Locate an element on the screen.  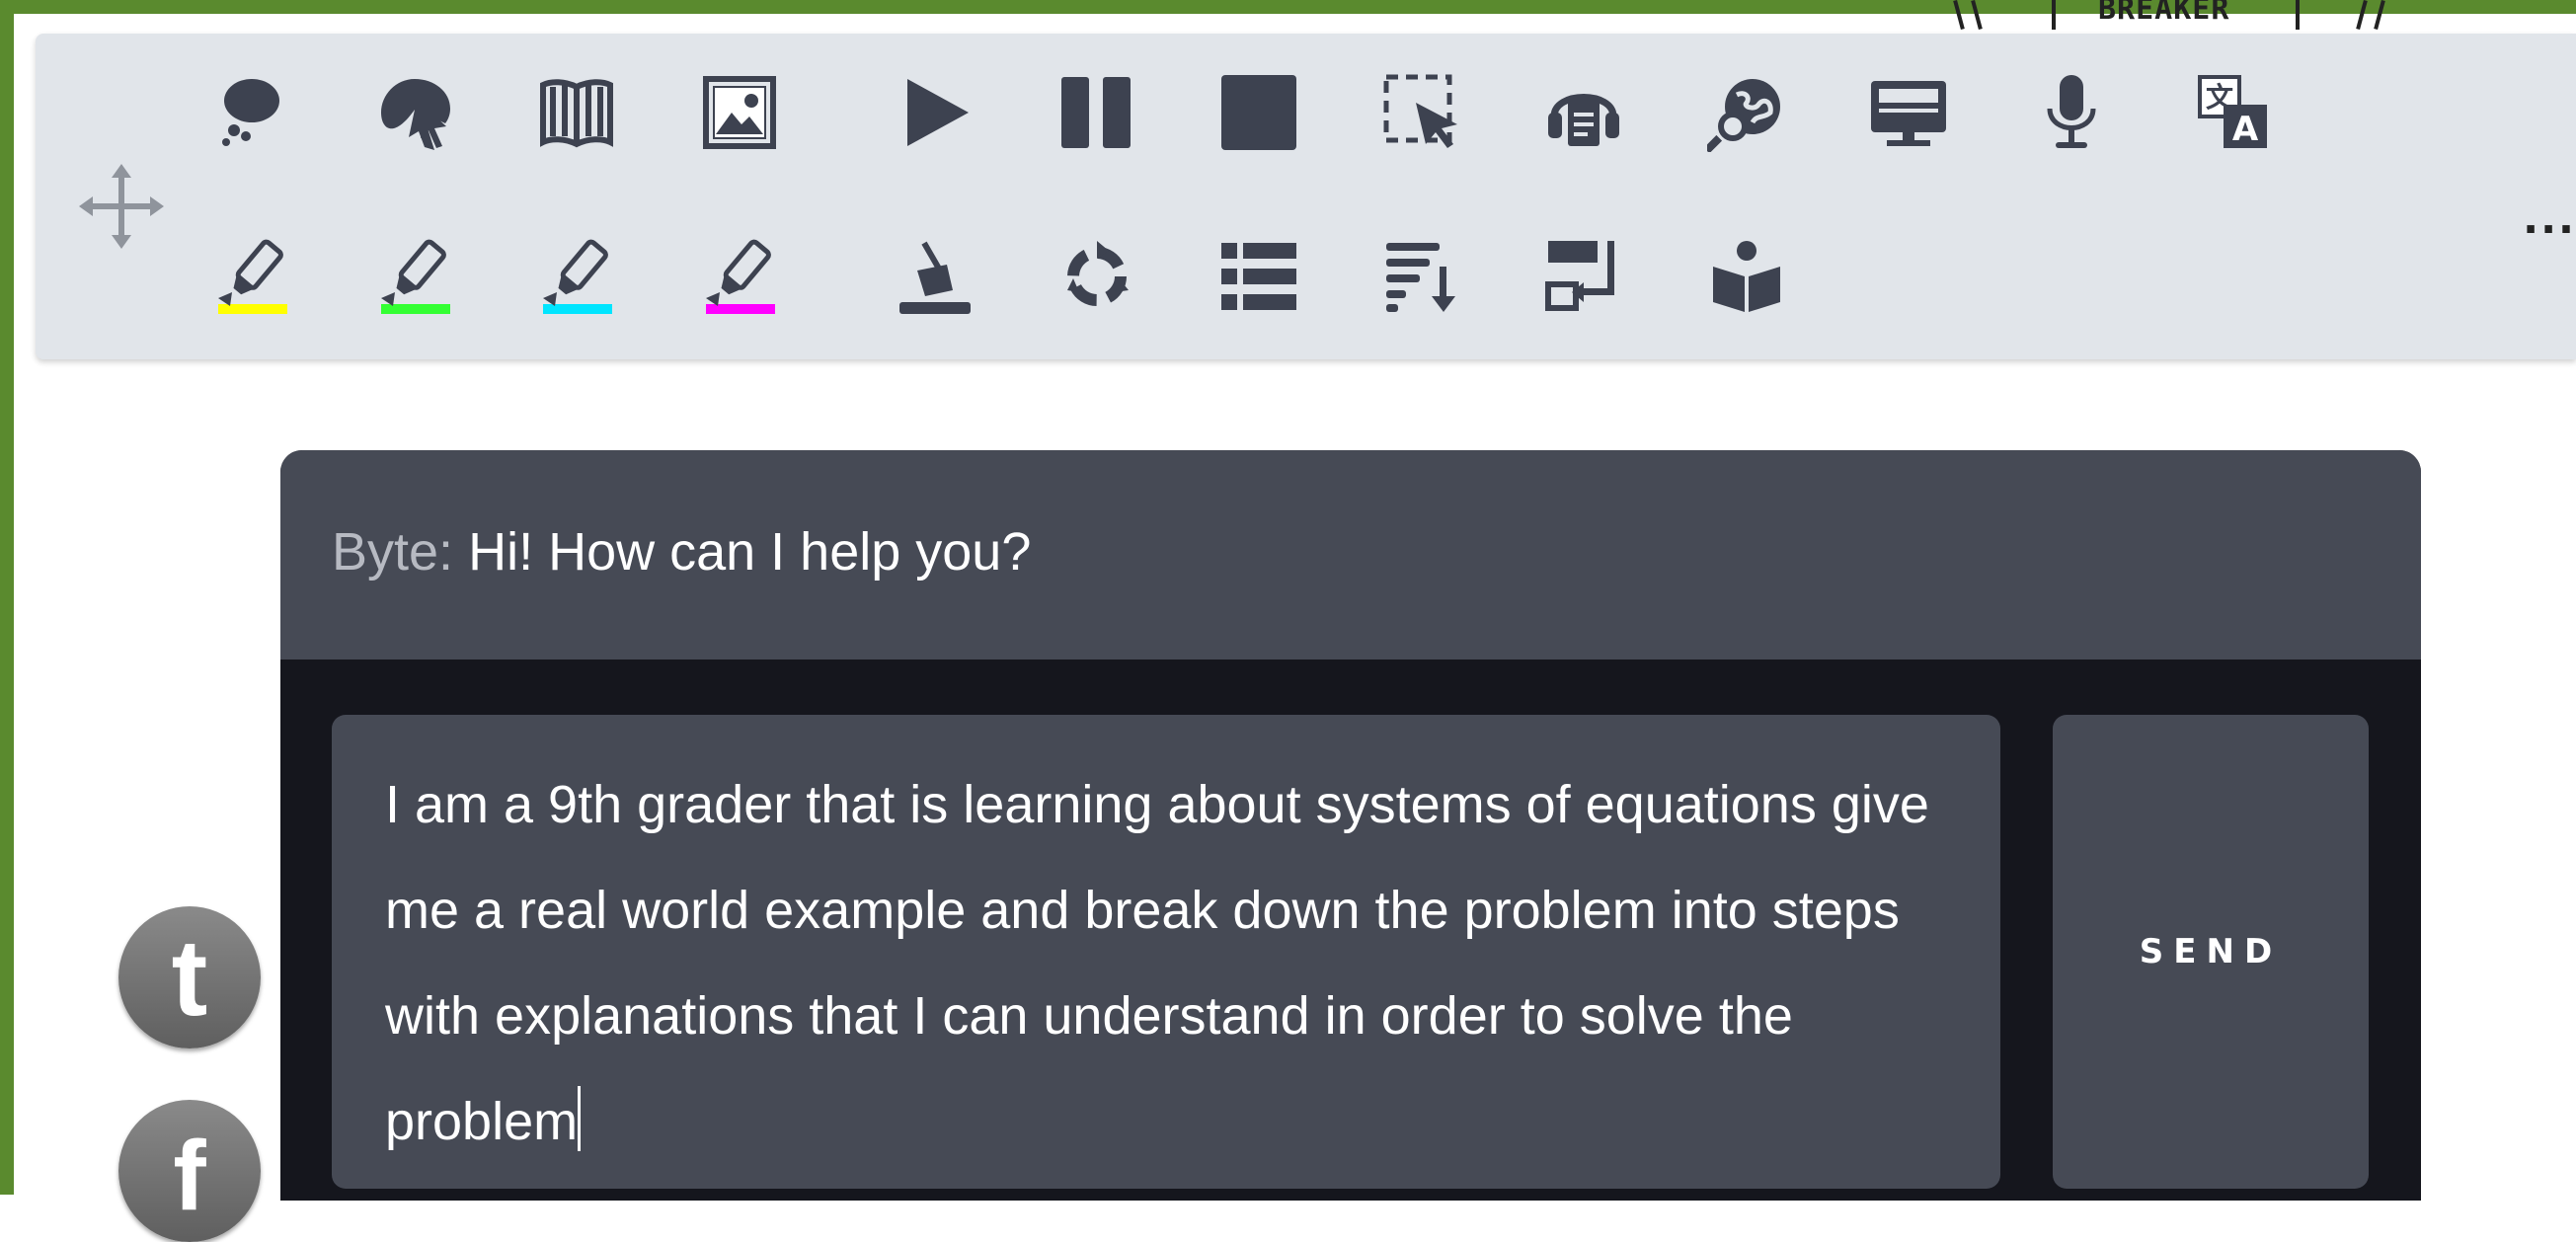
click-to-speak-button is located at coordinates (414, 112).